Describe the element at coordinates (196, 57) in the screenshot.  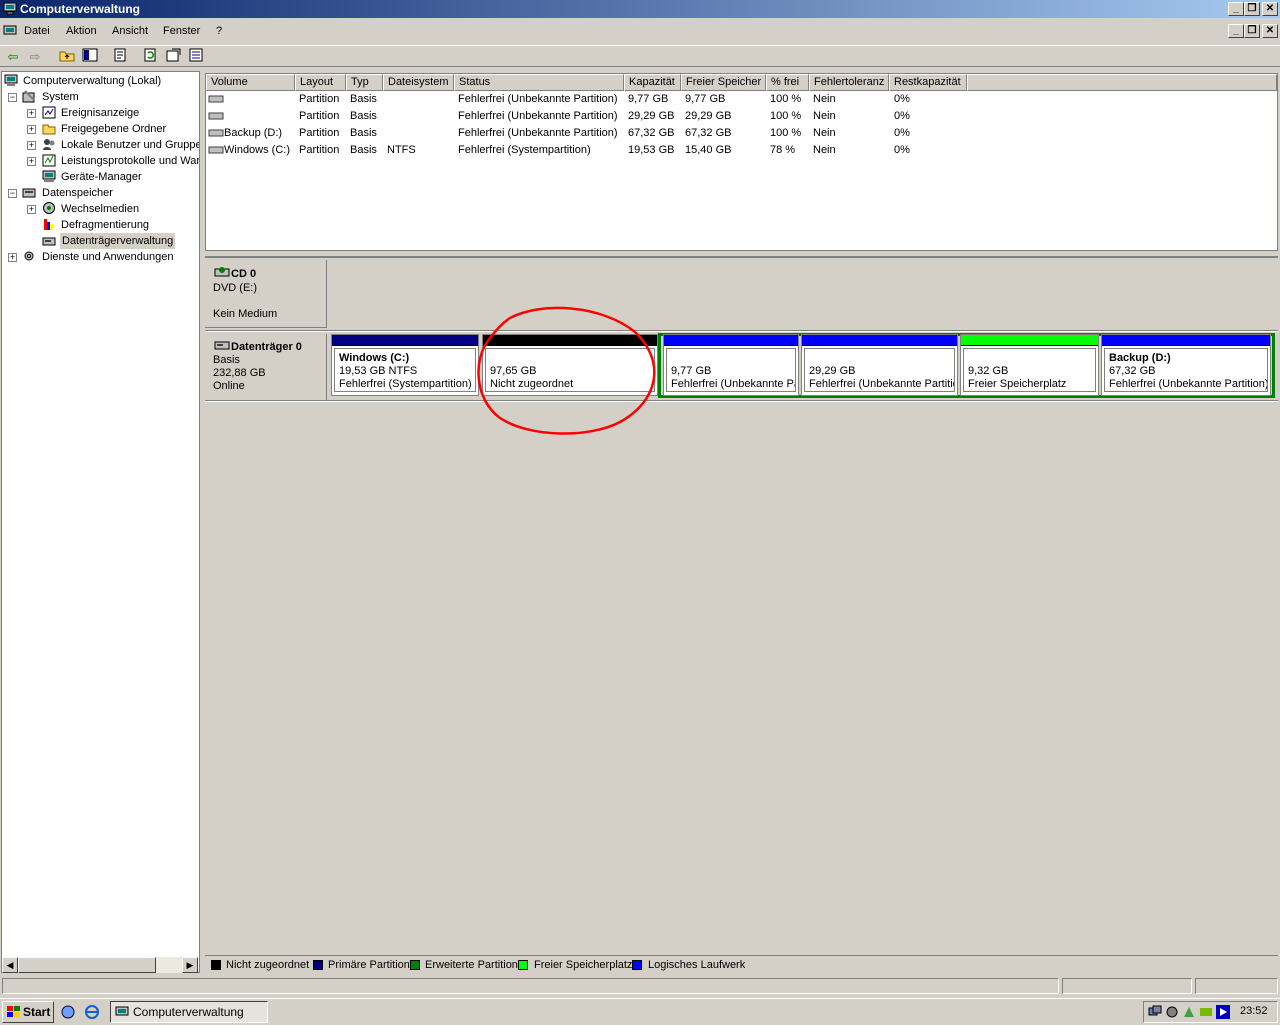
I see `help-icon` at that location.